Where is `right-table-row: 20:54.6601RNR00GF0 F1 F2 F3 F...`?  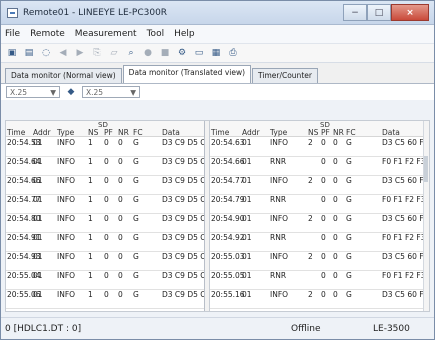 right-table-row: 20:54.6601RNR00GF0 F1 F2 F3 F... is located at coordinates (317, 166).